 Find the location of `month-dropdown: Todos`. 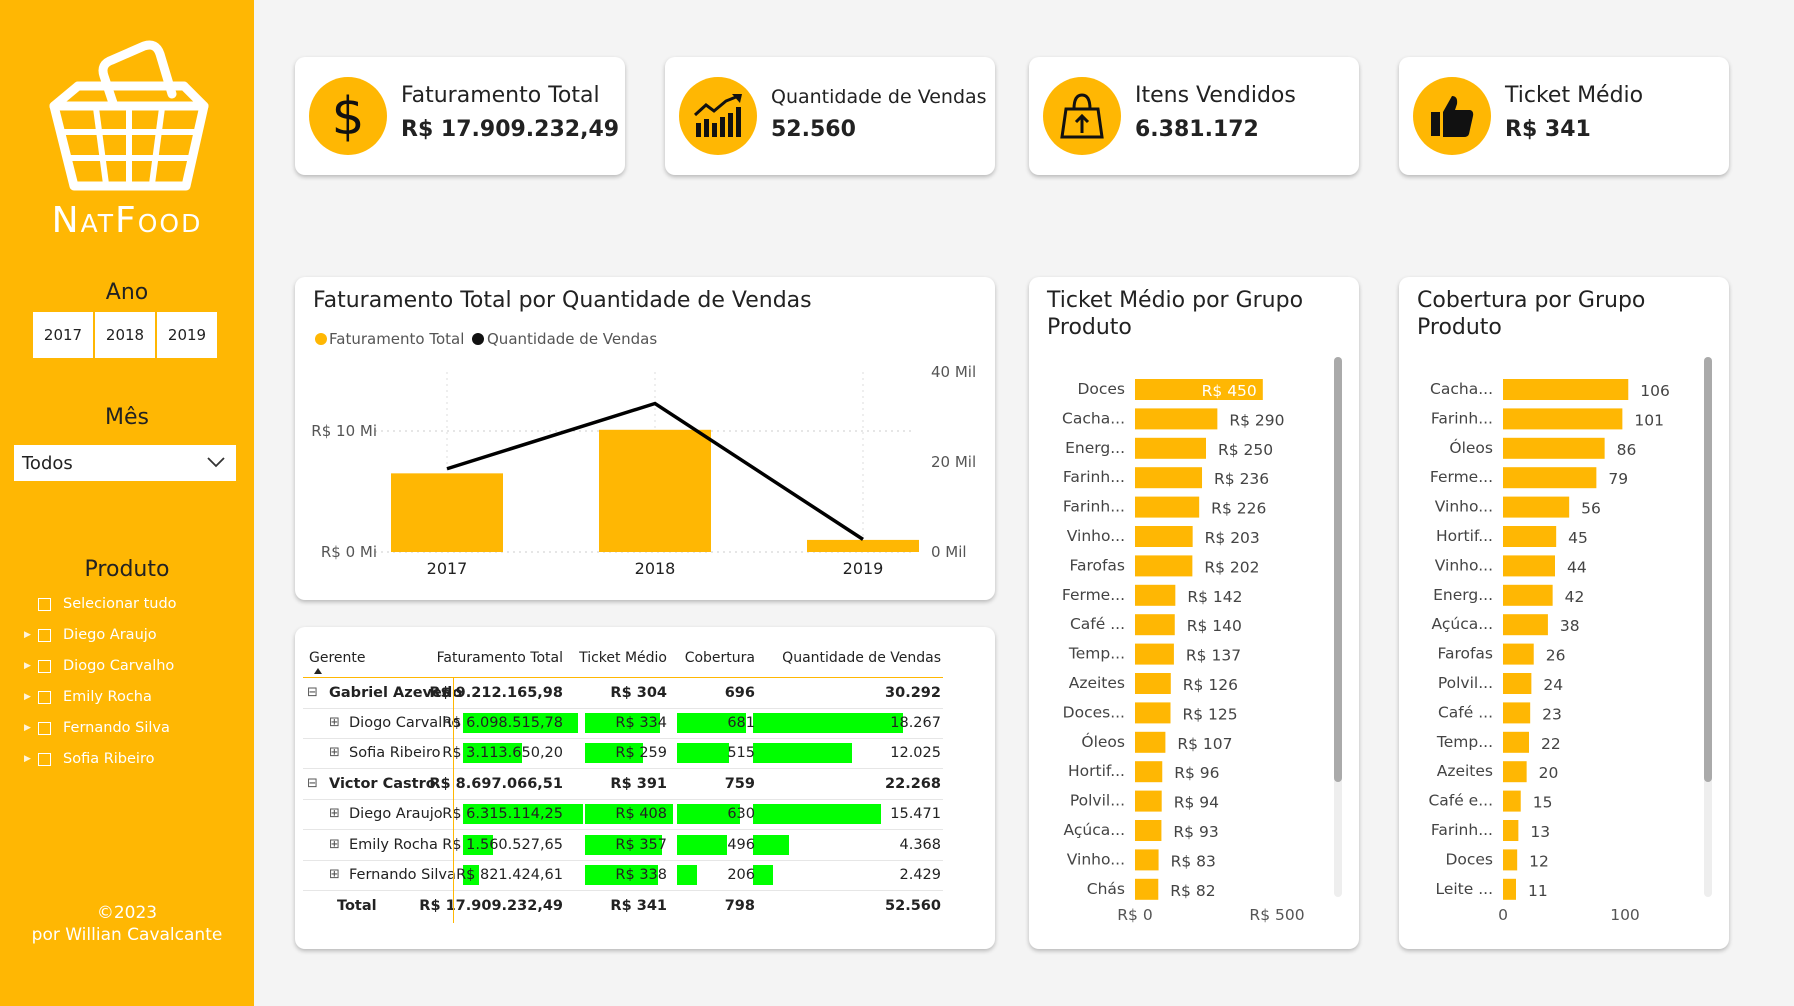

month-dropdown: Todos is located at coordinates (125, 463).